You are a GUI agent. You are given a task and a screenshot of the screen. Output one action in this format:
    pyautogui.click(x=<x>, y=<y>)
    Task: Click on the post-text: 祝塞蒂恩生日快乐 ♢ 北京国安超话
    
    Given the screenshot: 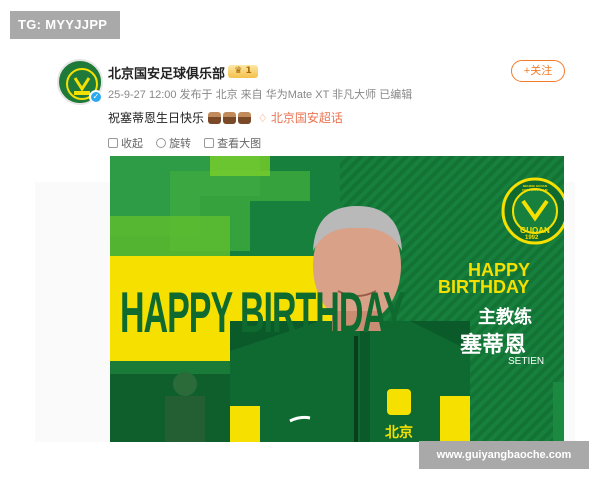 What is the action you would take?
    pyautogui.click(x=225, y=117)
    